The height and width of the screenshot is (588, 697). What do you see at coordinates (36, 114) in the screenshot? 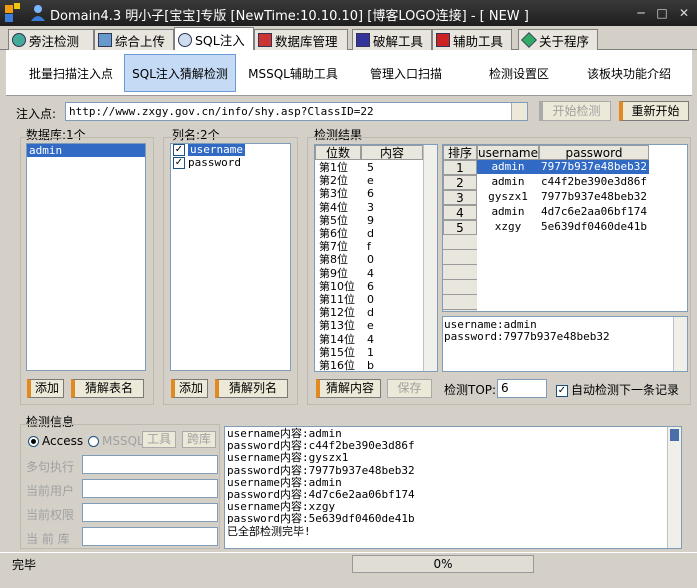
I see `inject-label: 注入点:` at bounding box center [36, 114].